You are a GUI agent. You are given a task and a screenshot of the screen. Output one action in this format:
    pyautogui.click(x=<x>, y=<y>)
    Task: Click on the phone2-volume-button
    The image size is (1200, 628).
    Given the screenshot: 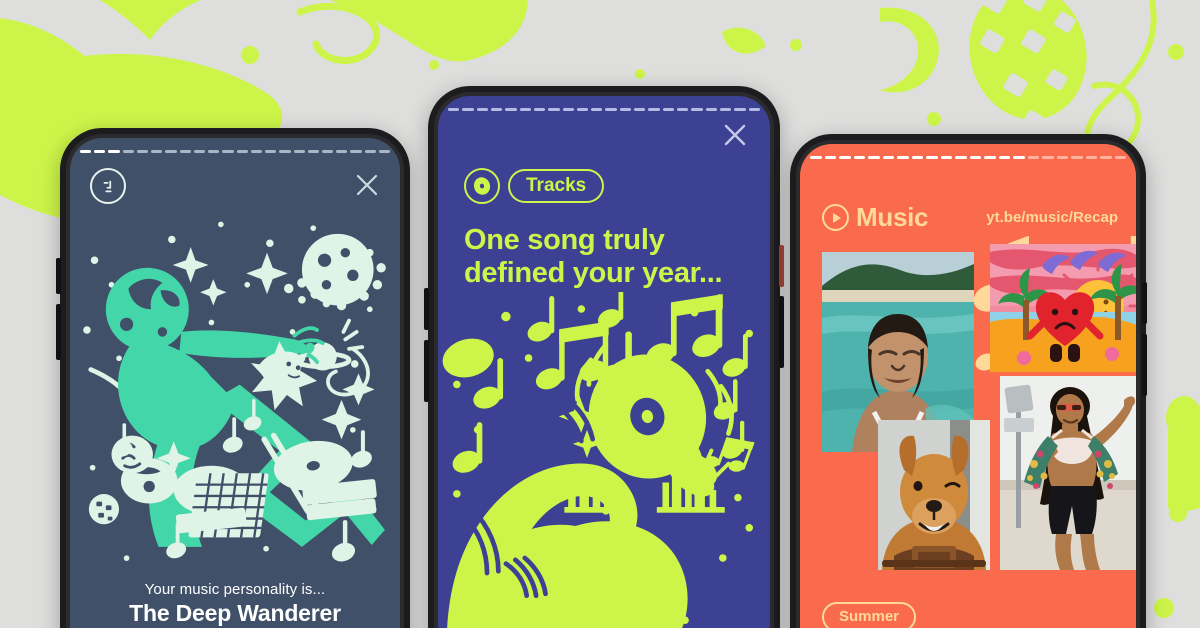 What is the action you would take?
    pyautogui.click(x=426, y=309)
    